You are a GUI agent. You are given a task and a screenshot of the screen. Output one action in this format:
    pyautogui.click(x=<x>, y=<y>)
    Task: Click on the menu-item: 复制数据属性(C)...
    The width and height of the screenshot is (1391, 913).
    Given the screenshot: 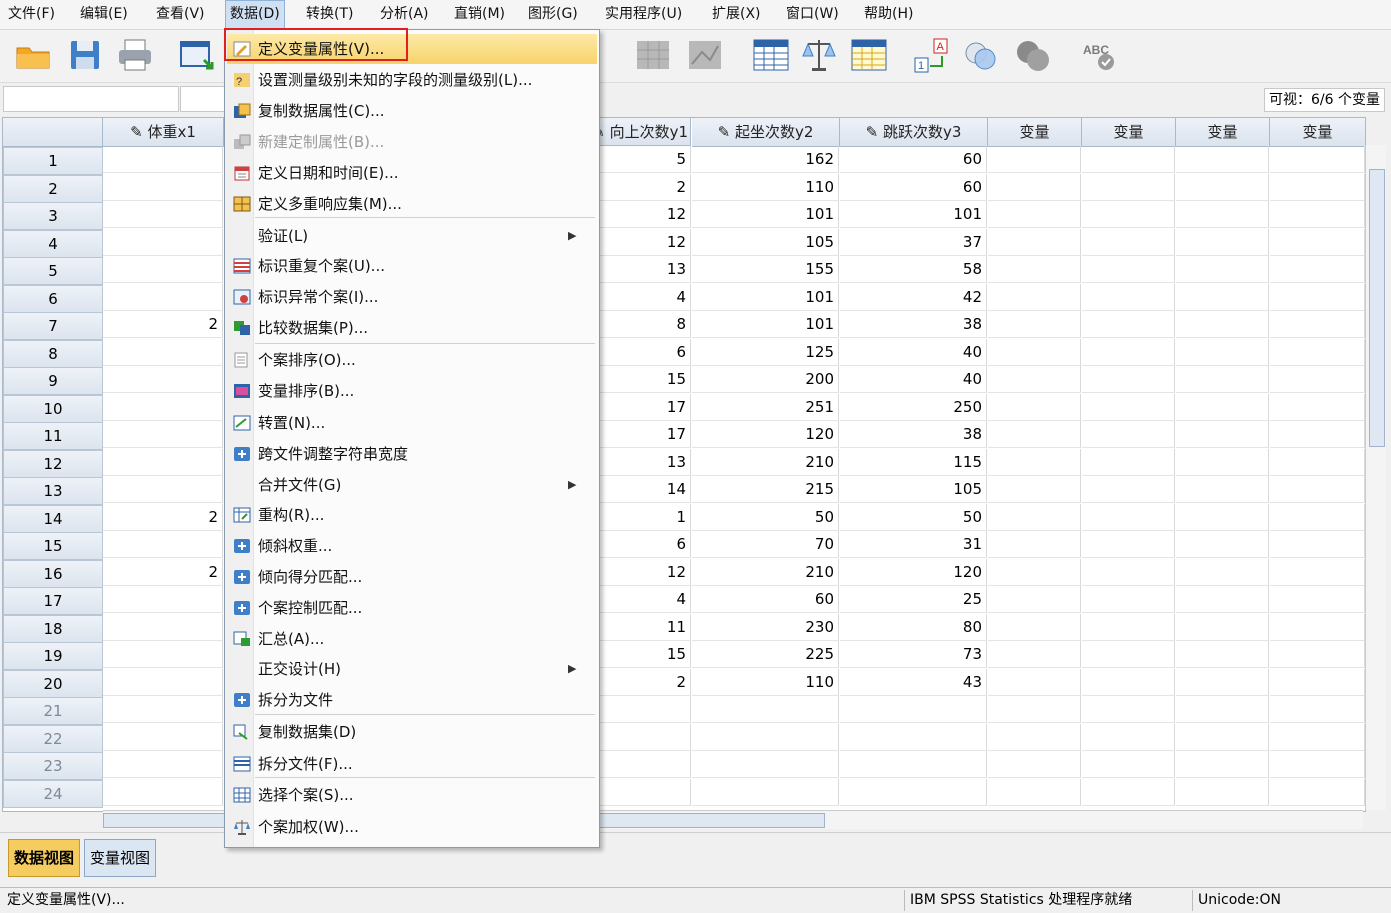 What is the action you would take?
    pyautogui.click(x=412, y=111)
    